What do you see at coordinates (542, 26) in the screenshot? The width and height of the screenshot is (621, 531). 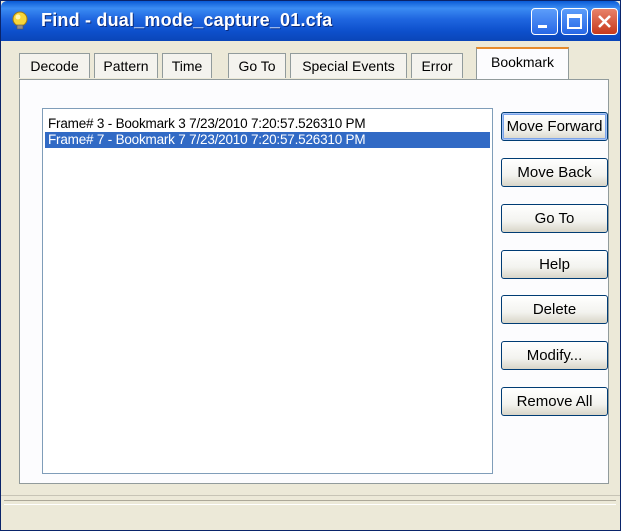 I see `minimize-icon` at bounding box center [542, 26].